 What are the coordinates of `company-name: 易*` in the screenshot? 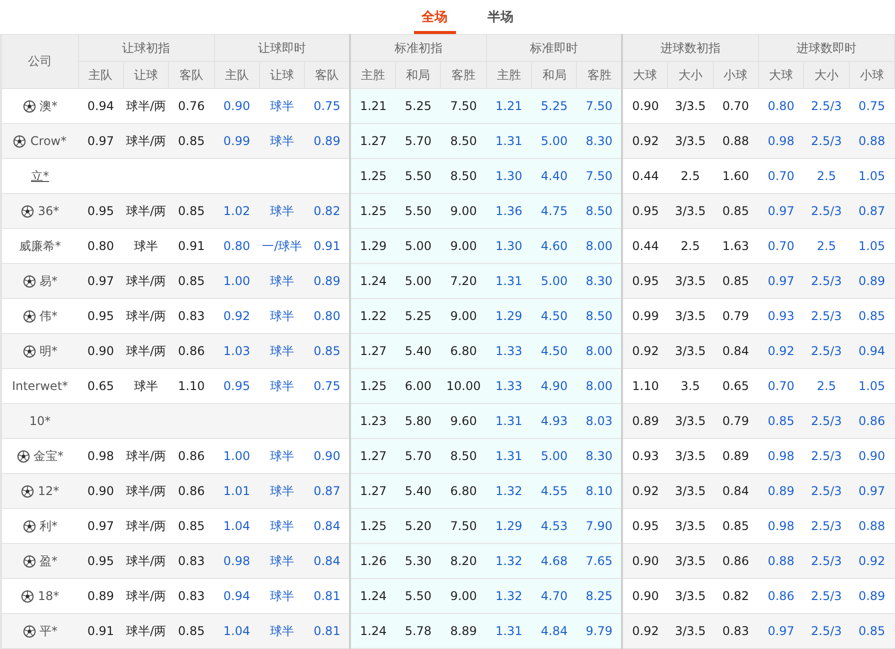 It's located at (49, 281).